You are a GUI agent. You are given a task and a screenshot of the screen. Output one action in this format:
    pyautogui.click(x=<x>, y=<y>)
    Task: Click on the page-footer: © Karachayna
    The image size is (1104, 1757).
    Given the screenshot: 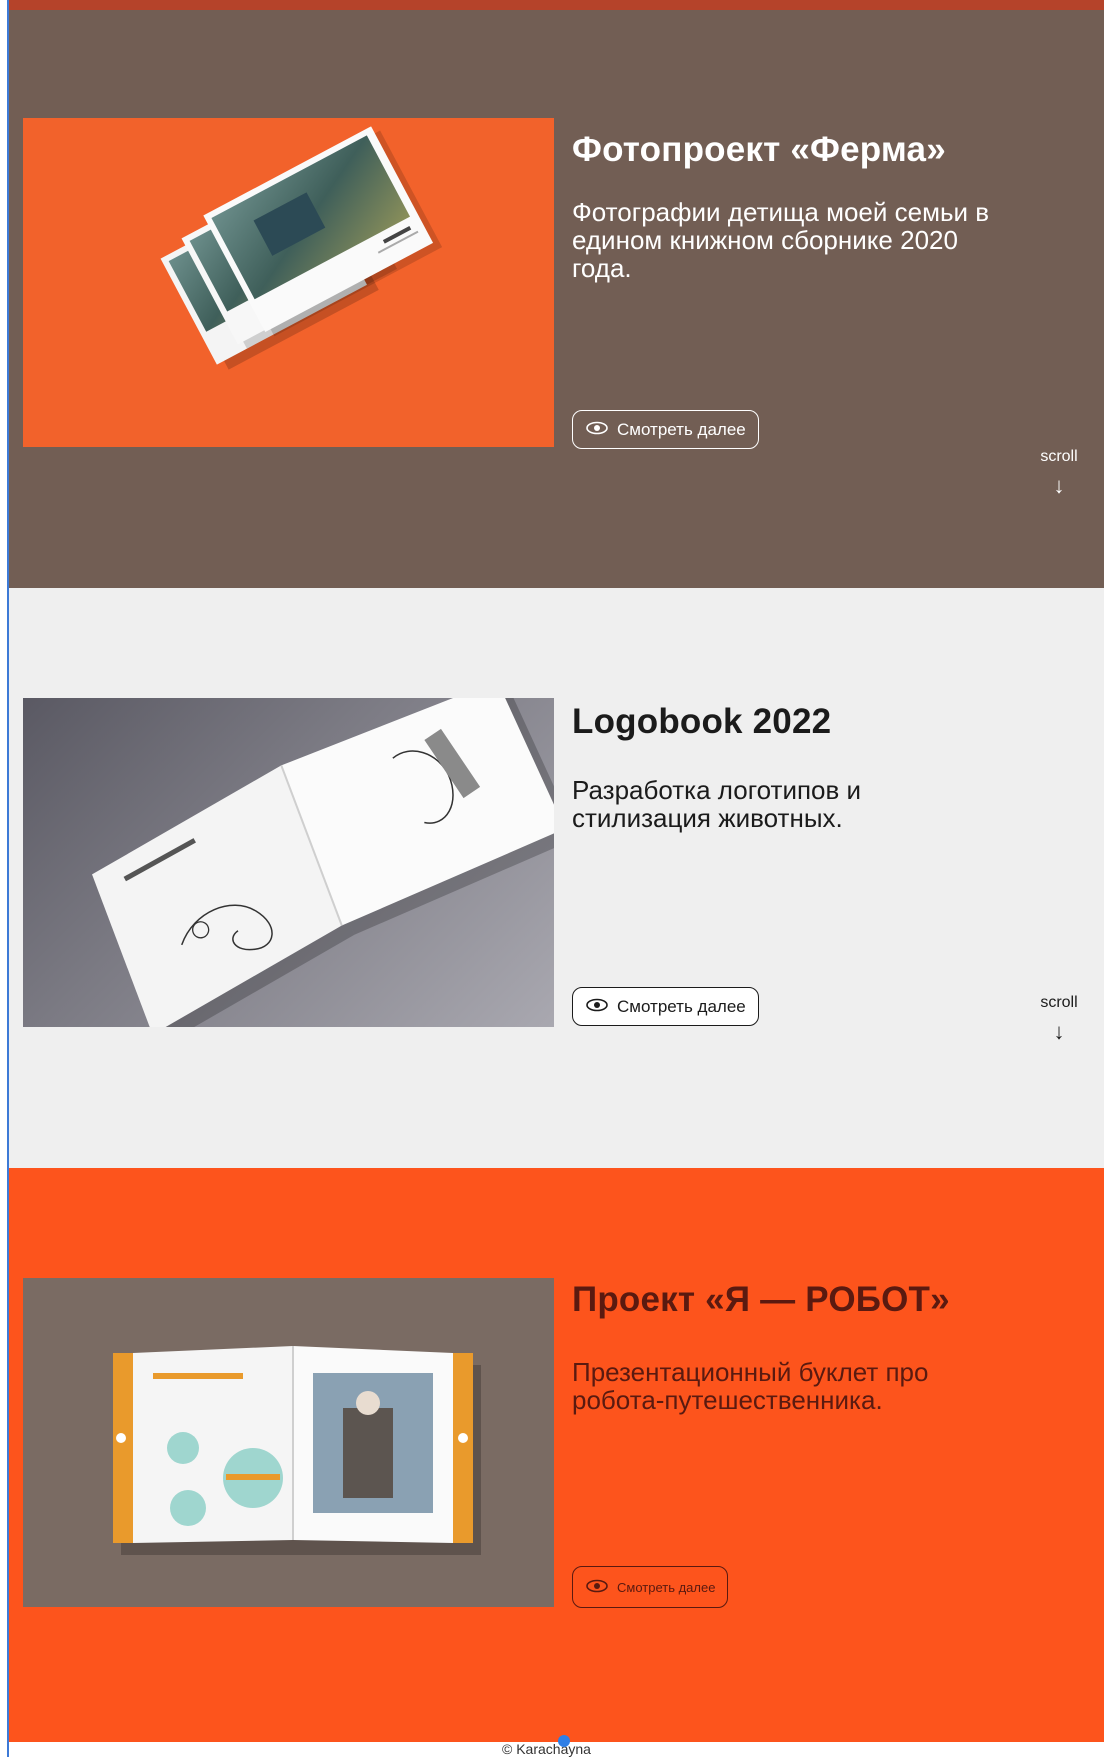 What is the action you would take?
    pyautogui.click(x=556, y=1746)
    